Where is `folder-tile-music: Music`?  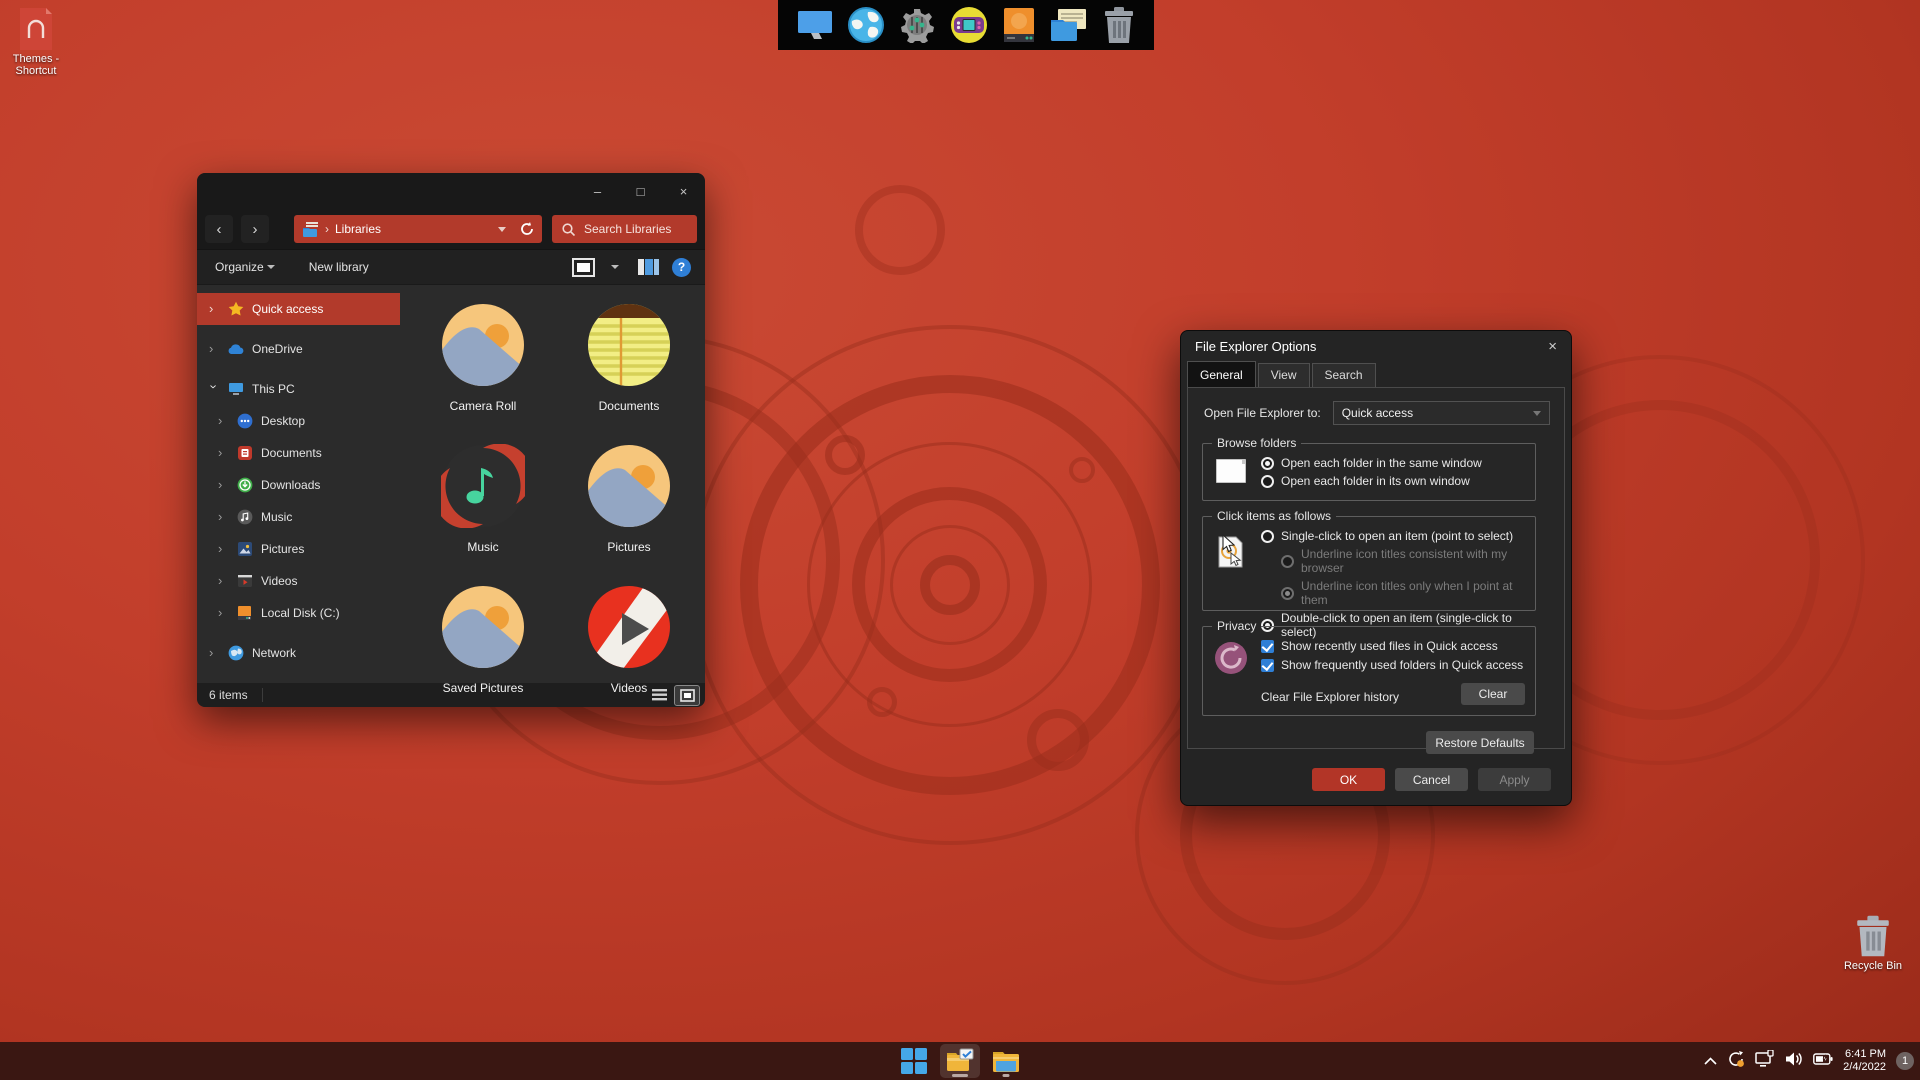 folder-tile-music: Music is located at coordinates (483, 498).